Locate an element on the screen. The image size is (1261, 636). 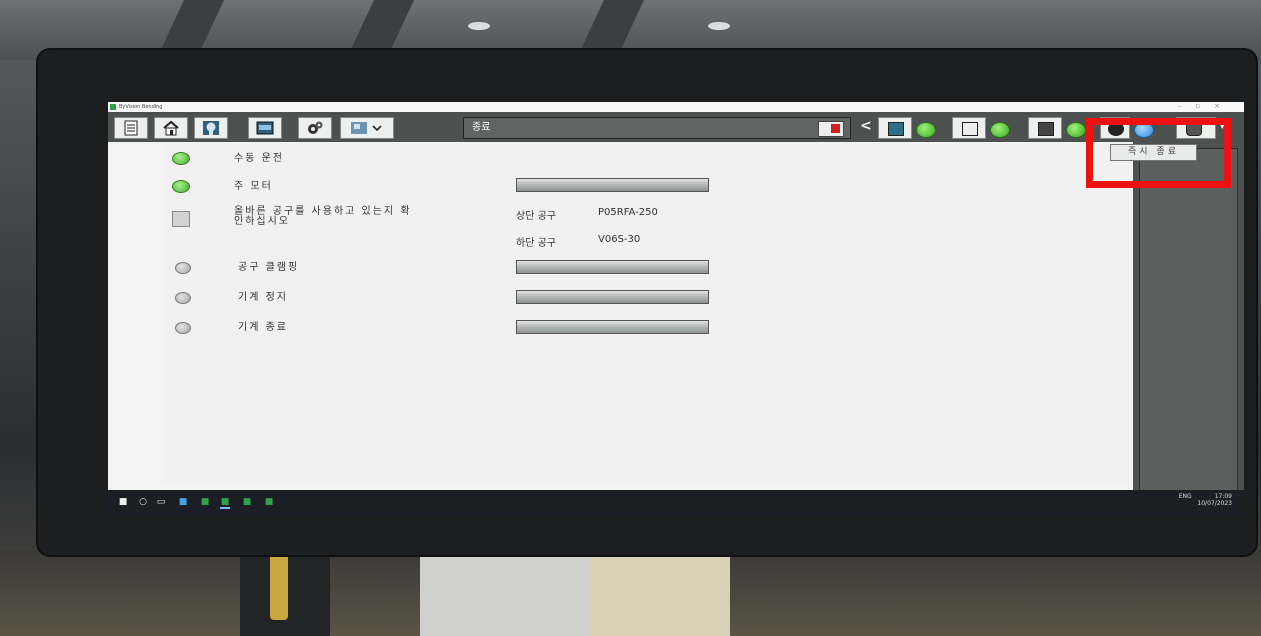
app-icon is located at coordinates (113, 107).